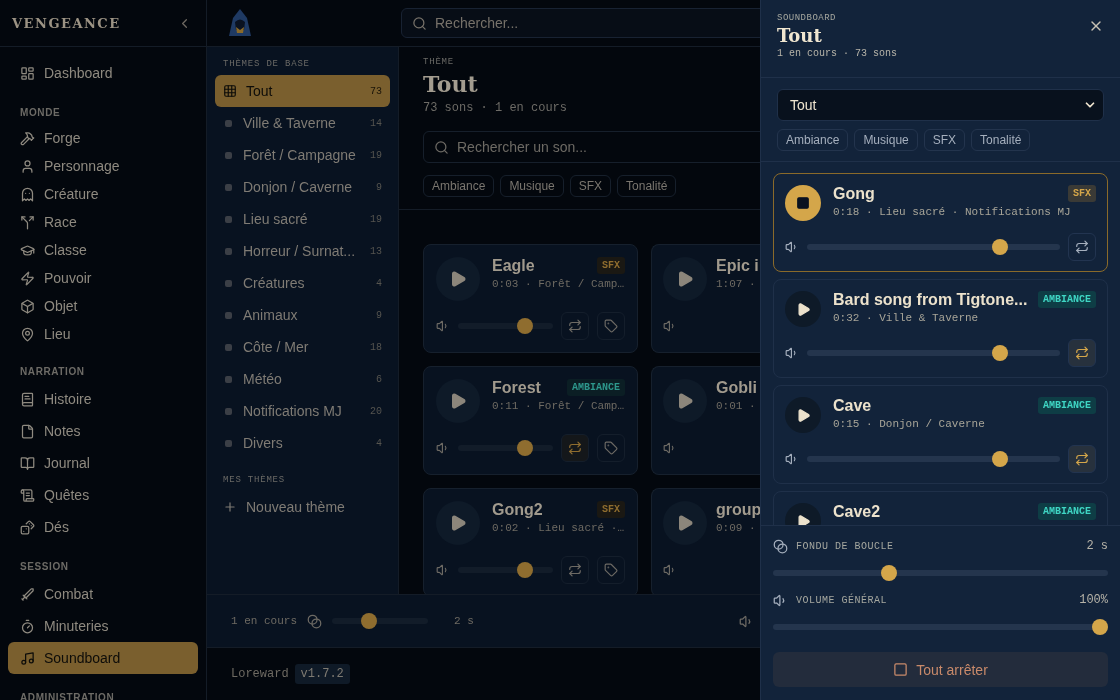  Describe the element at coordinates (103, 334) in the screenshot. I see `nav-item: Lieu` at that location.